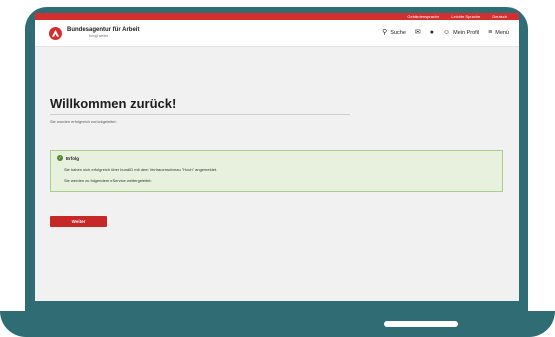  I want to click on continue-button: Weiter, so click(78, 221).